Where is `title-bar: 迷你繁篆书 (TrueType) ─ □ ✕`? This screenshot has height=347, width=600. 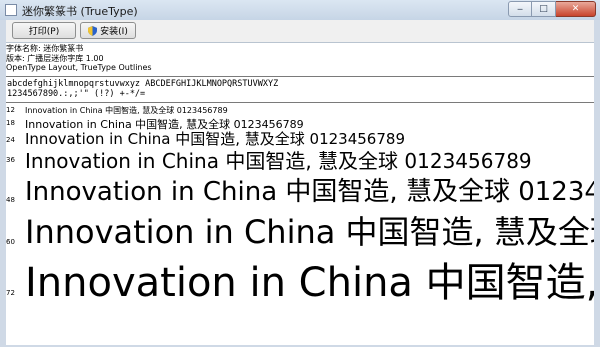
title-bar: 迷你繁篆书 (TrueType) ─ □ ✕ is located at coordinates (300, 10).